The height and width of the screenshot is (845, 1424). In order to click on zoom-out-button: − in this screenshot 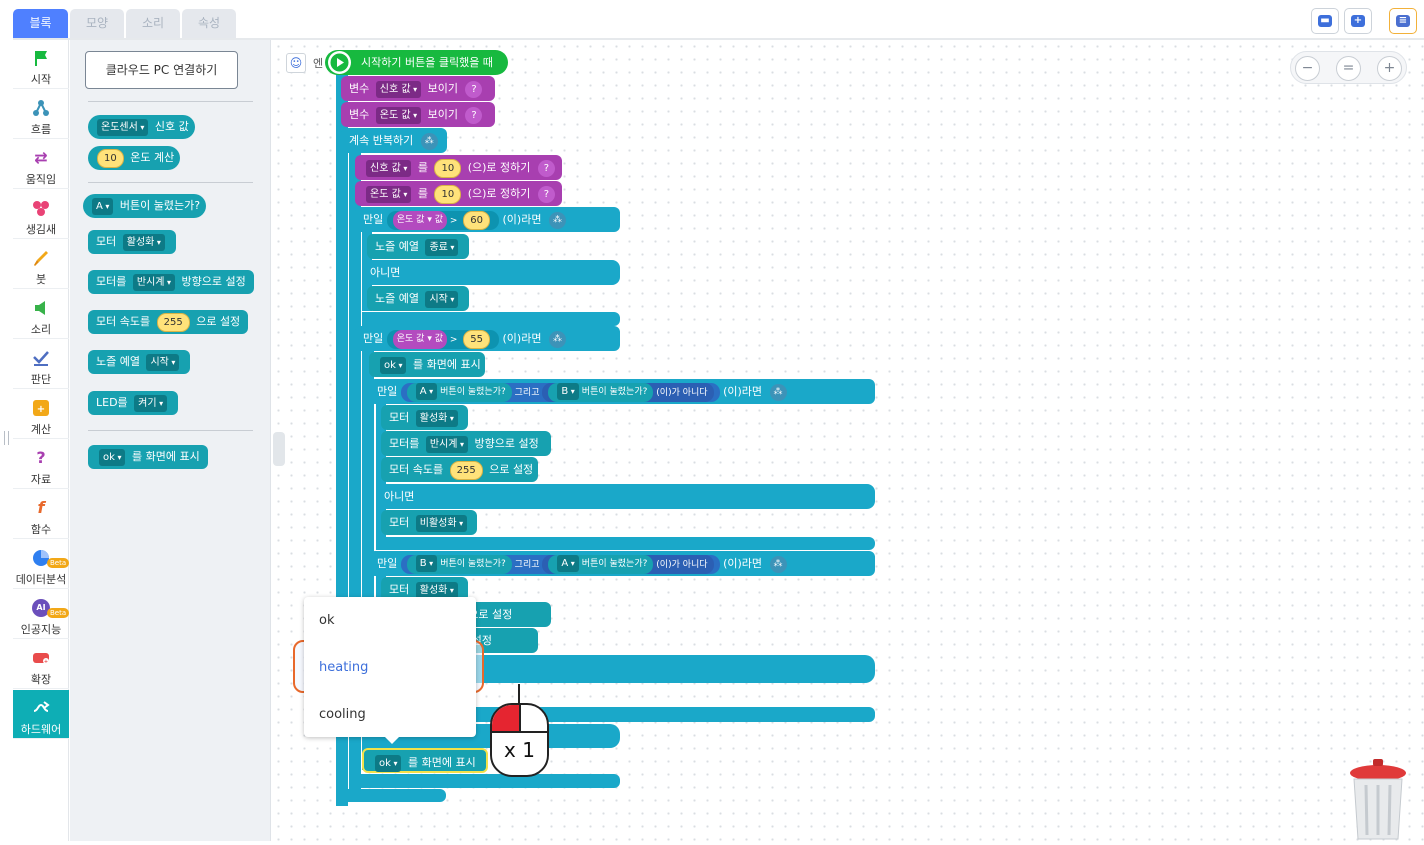, I will do `click(1307, 68)`.